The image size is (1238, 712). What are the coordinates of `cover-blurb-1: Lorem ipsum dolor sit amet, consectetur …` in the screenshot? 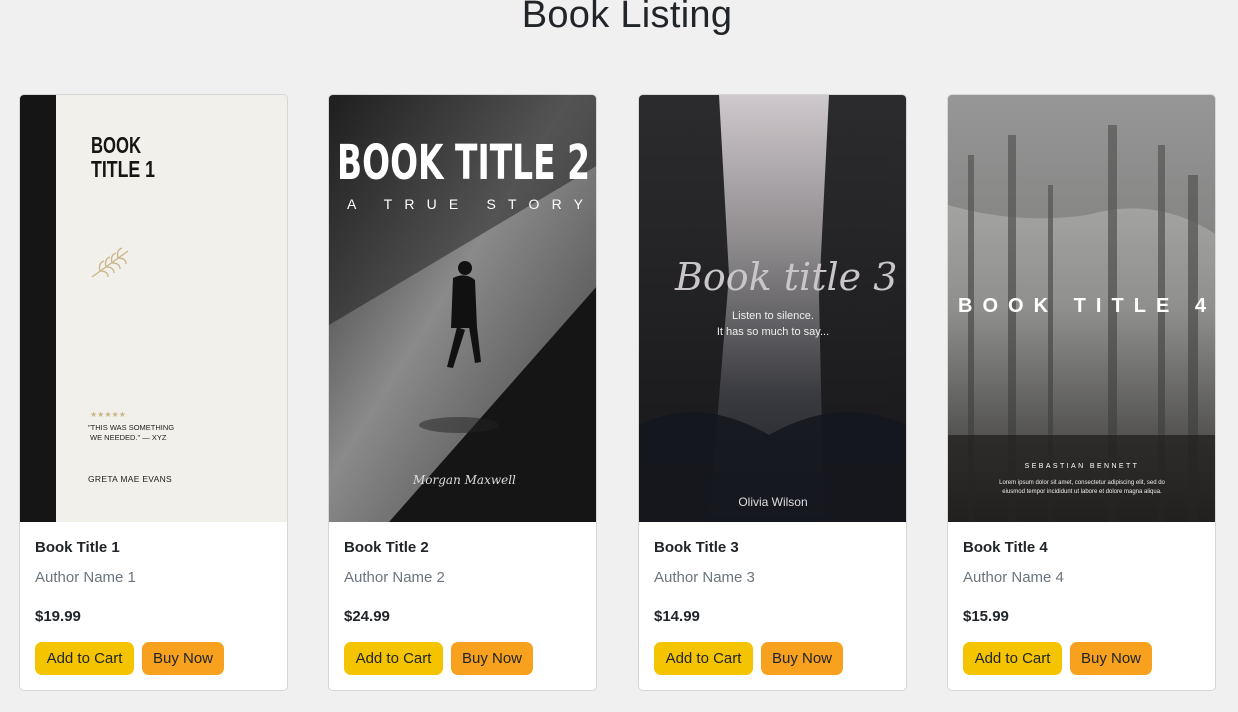 It's located at (1082, 483).